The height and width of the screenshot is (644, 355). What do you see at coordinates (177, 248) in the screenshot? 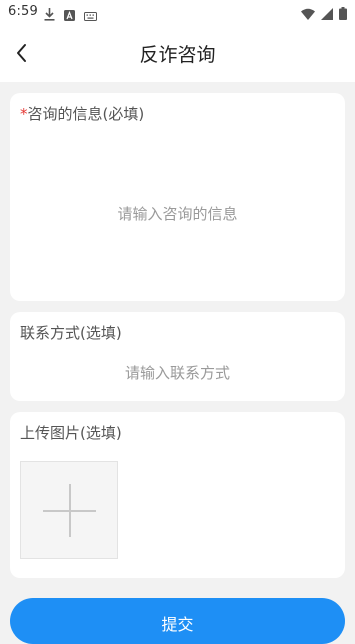
I see `info-textarea` at bounding box center [177, 248].